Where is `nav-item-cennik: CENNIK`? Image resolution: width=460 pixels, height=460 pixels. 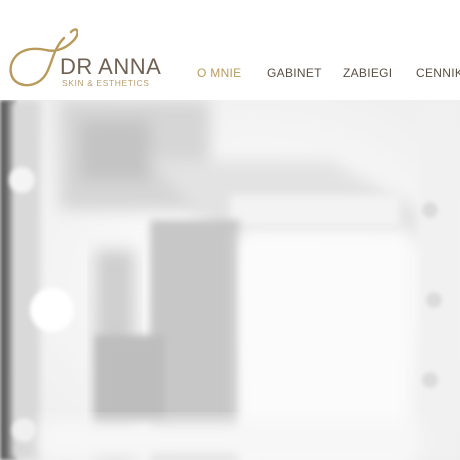
nav-item-cennik: CENNIK is located at coordinates (438, 73).